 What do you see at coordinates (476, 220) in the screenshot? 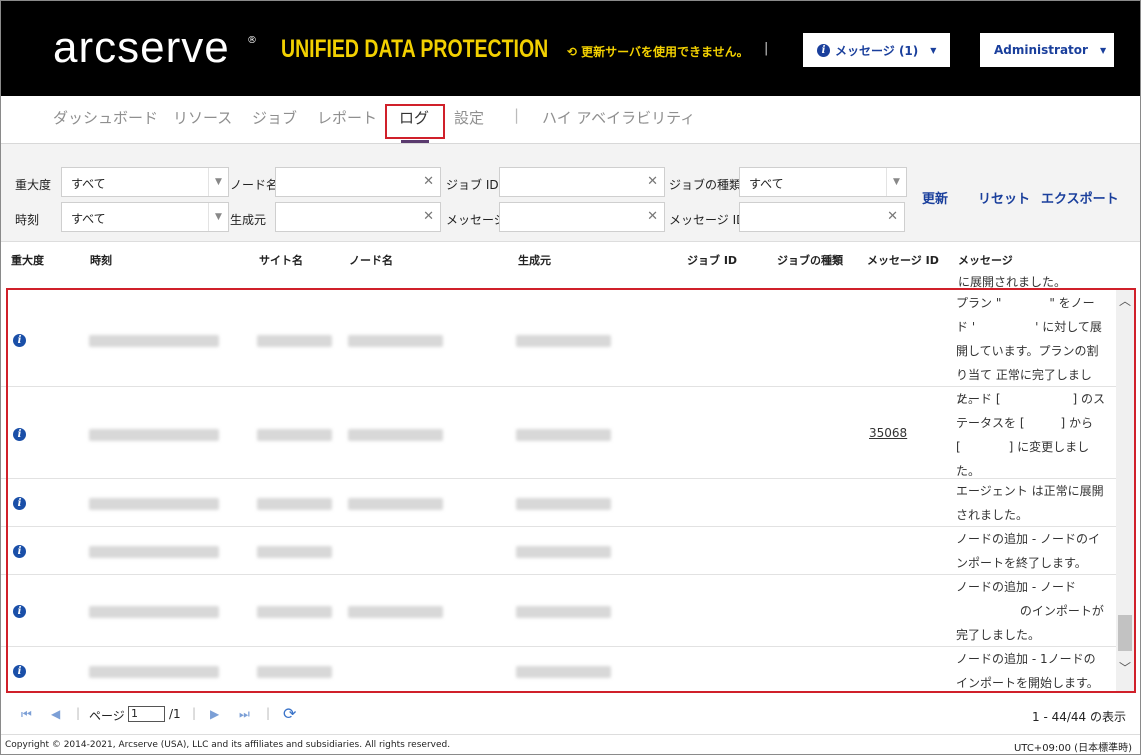
I see `message-label: メッセージ` at bounding box center [476, 220].